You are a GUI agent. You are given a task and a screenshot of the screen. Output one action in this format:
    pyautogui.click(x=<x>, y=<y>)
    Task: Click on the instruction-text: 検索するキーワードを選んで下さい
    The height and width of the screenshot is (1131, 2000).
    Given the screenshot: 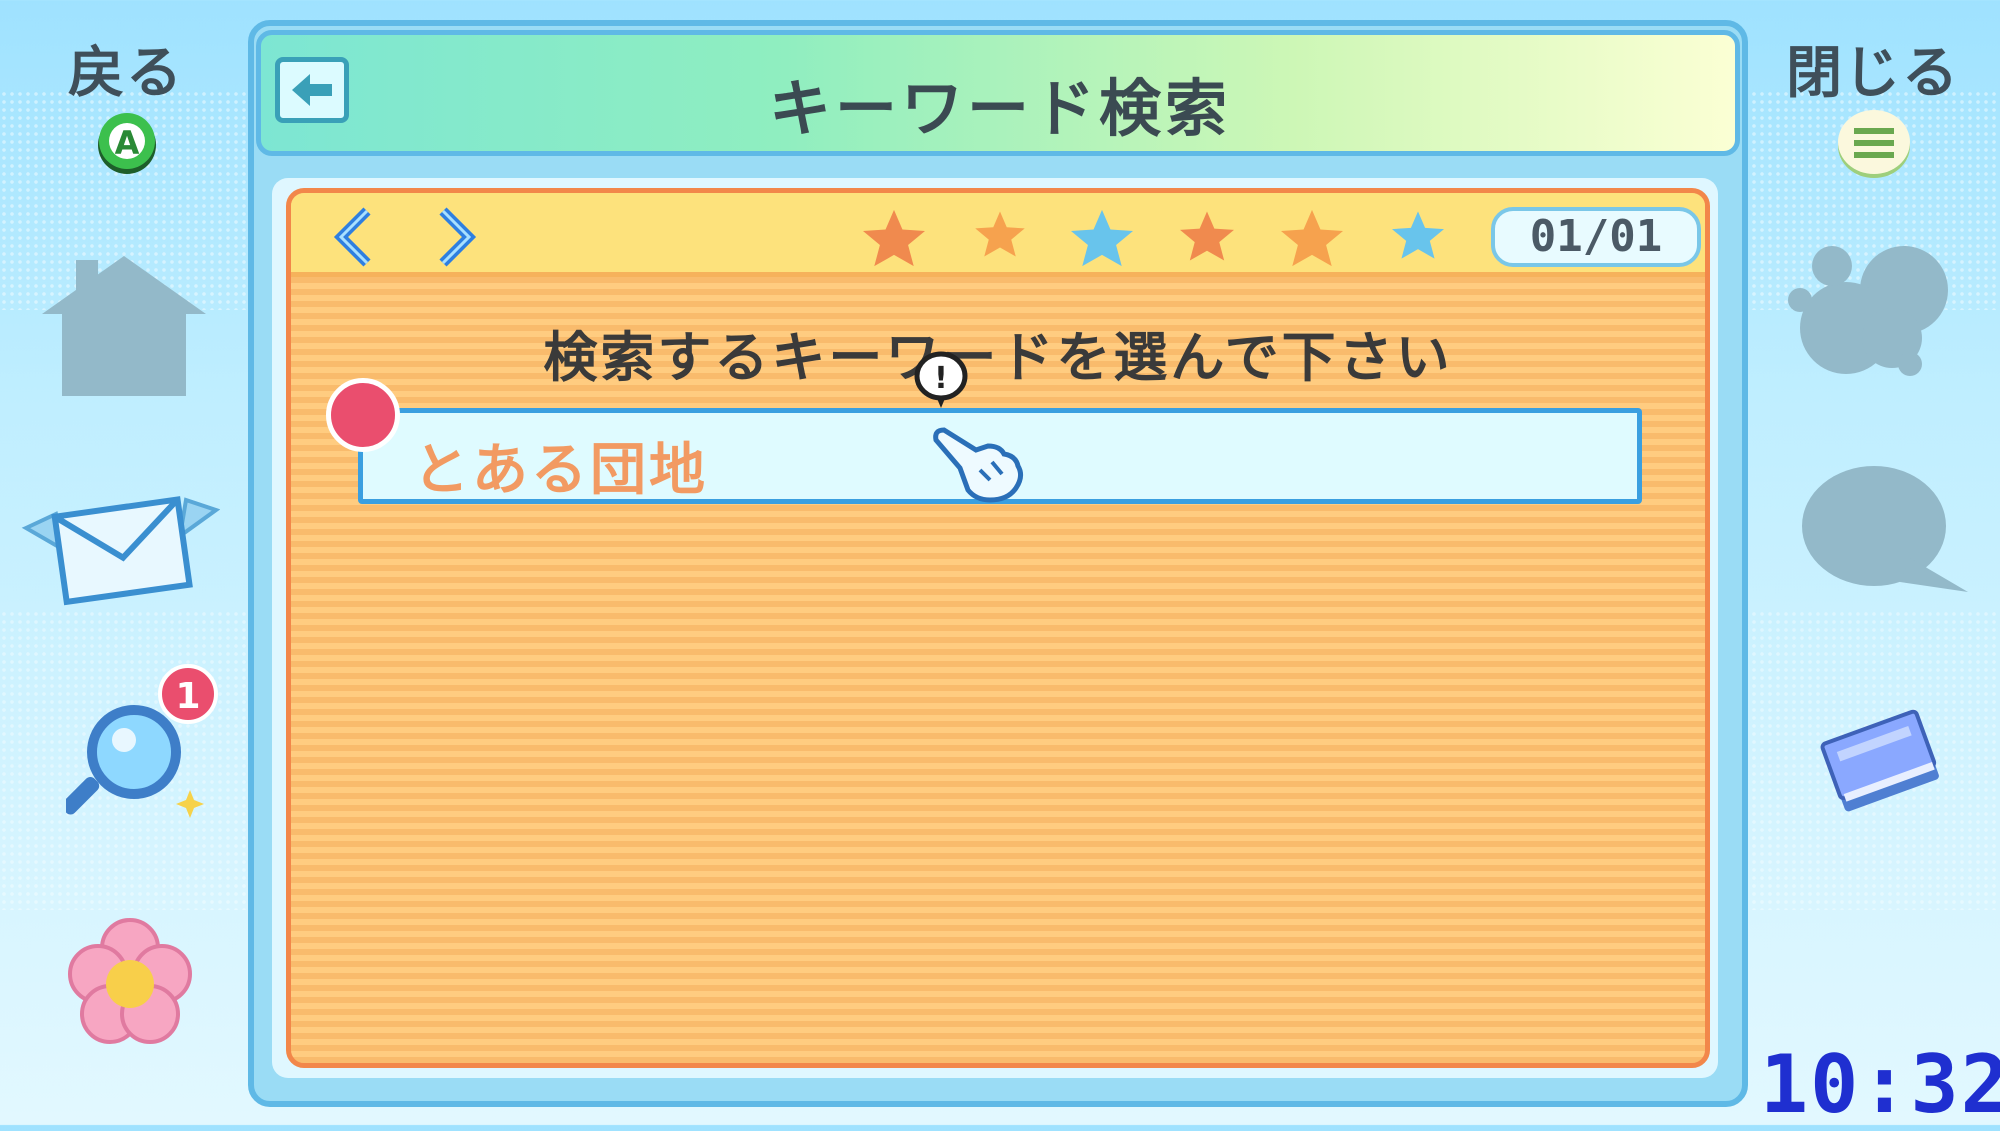 What is the action you would take?
    pyautogui.click(x=998, y=357)
    